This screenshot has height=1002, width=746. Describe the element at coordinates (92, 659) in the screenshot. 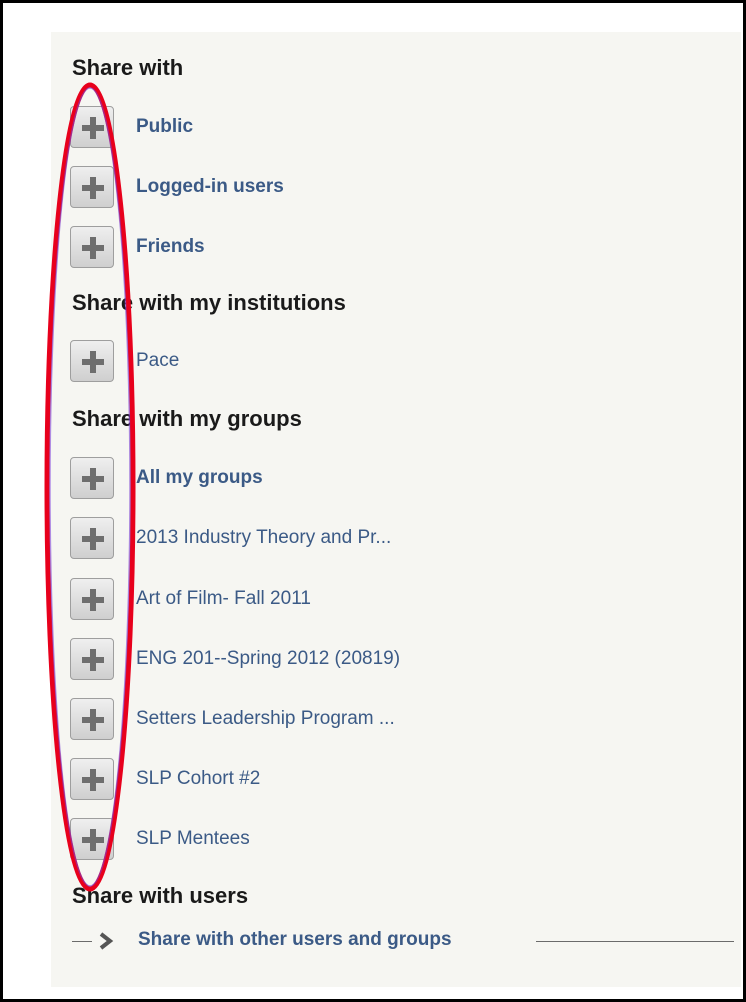

I see `add-group-eng-201-button` at that location.